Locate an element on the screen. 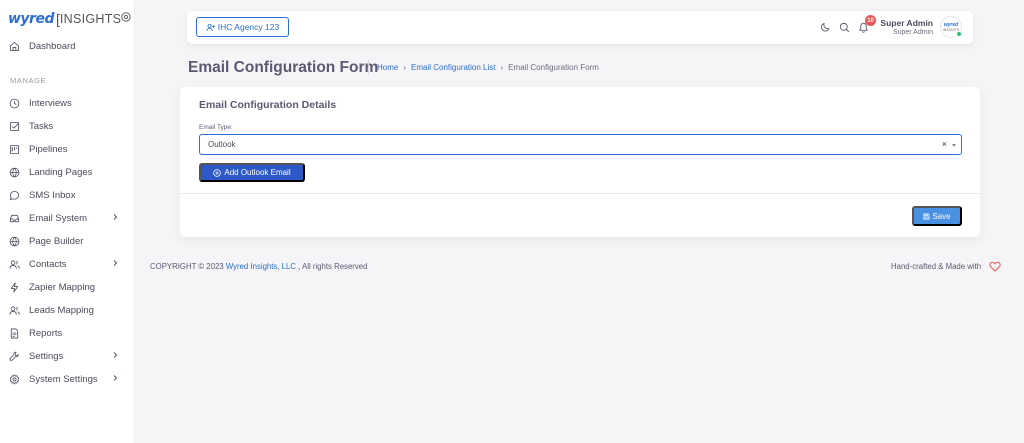 Image resolution: width=1024 pixels, height=443 pixels. sidebar-item-label: Dashboard is located at coordinates (52, 46).